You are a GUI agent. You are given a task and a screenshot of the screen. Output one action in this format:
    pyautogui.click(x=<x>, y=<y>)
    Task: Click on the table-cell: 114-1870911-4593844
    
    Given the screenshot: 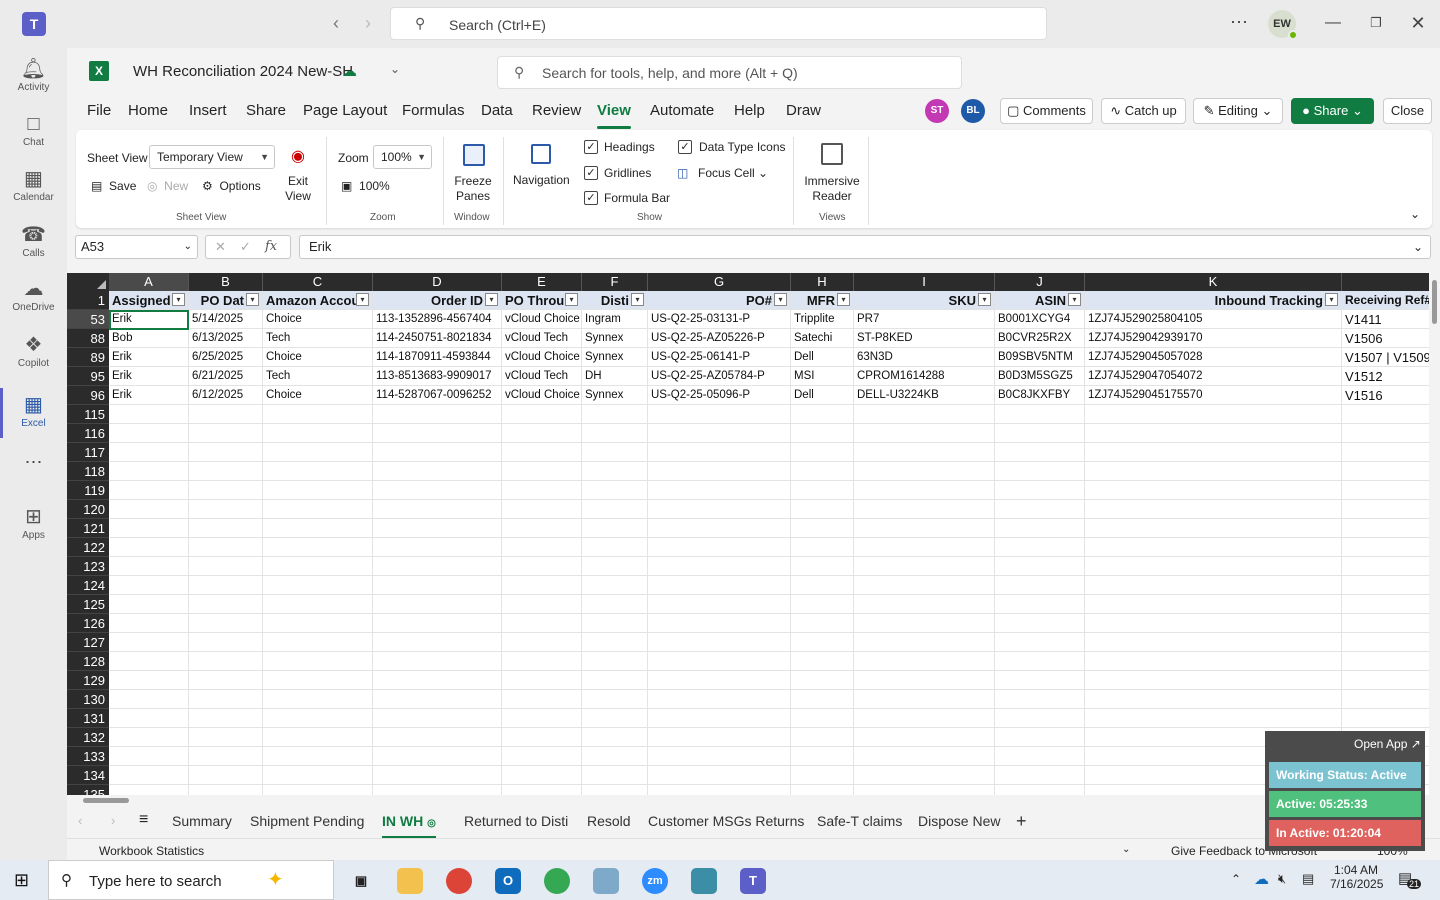 What is the action you would take?
    pyautogui.click(x=437, y=357)
    